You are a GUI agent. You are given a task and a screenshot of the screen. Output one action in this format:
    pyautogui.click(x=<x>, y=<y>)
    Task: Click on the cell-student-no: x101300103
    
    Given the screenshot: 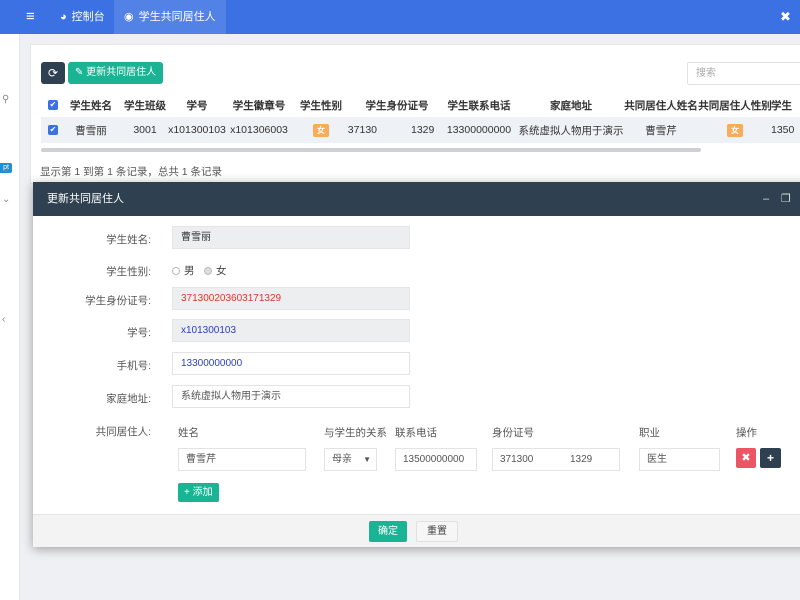 What is the action you would take?
    pyautogui.click(x=197, y=130)
    